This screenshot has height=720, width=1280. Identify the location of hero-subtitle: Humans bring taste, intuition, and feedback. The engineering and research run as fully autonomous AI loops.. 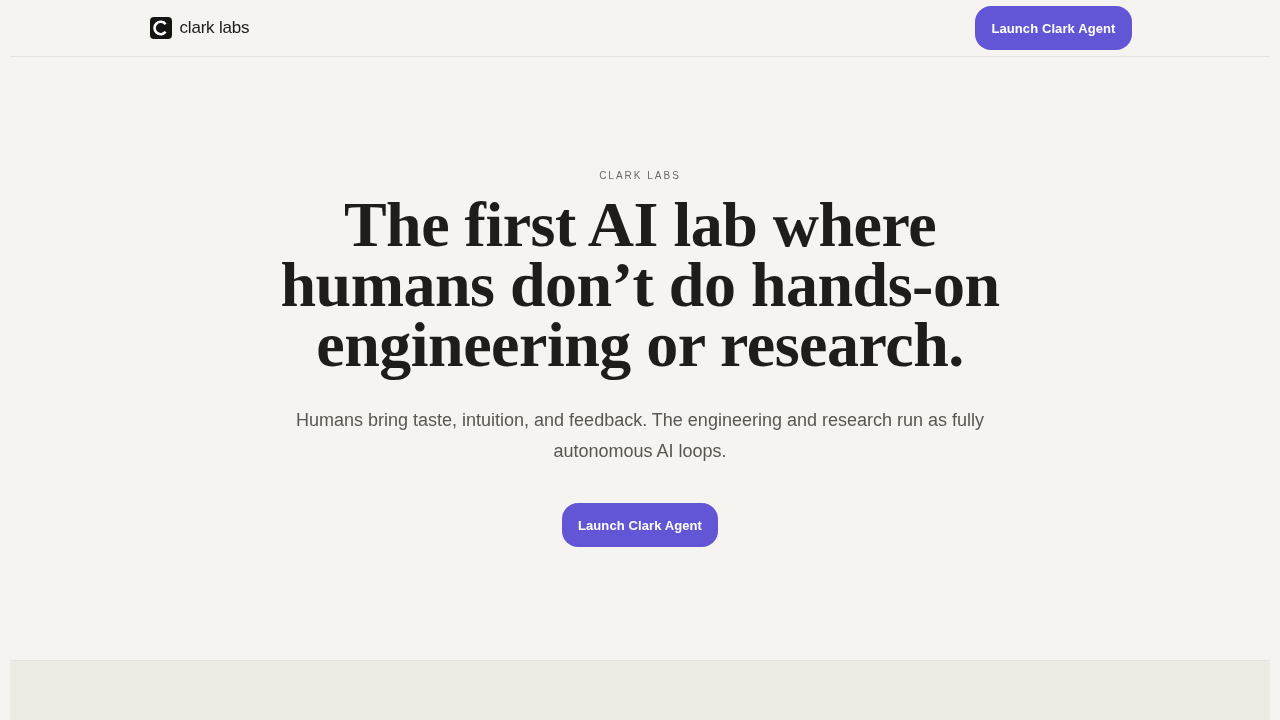
(640, 436).